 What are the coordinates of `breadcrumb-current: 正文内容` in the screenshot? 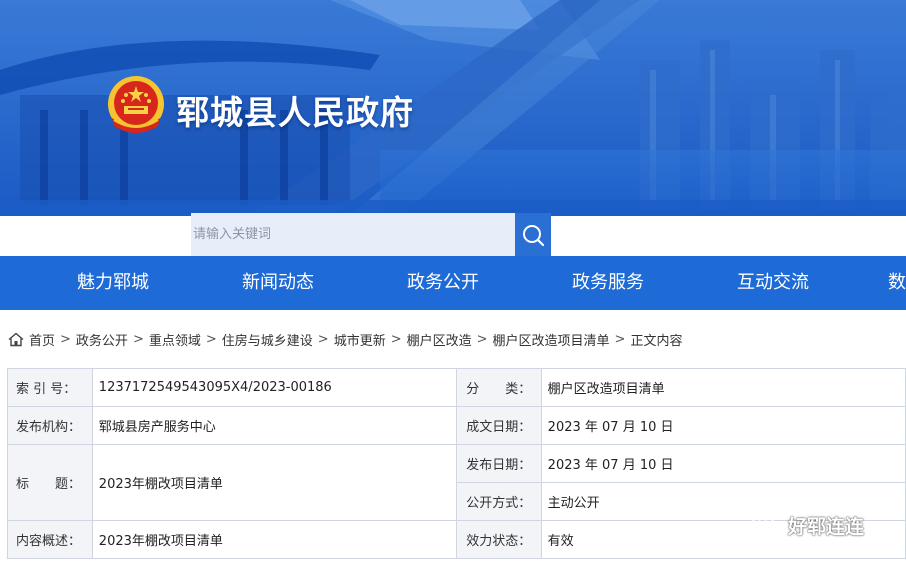 It's located at (656, 341).